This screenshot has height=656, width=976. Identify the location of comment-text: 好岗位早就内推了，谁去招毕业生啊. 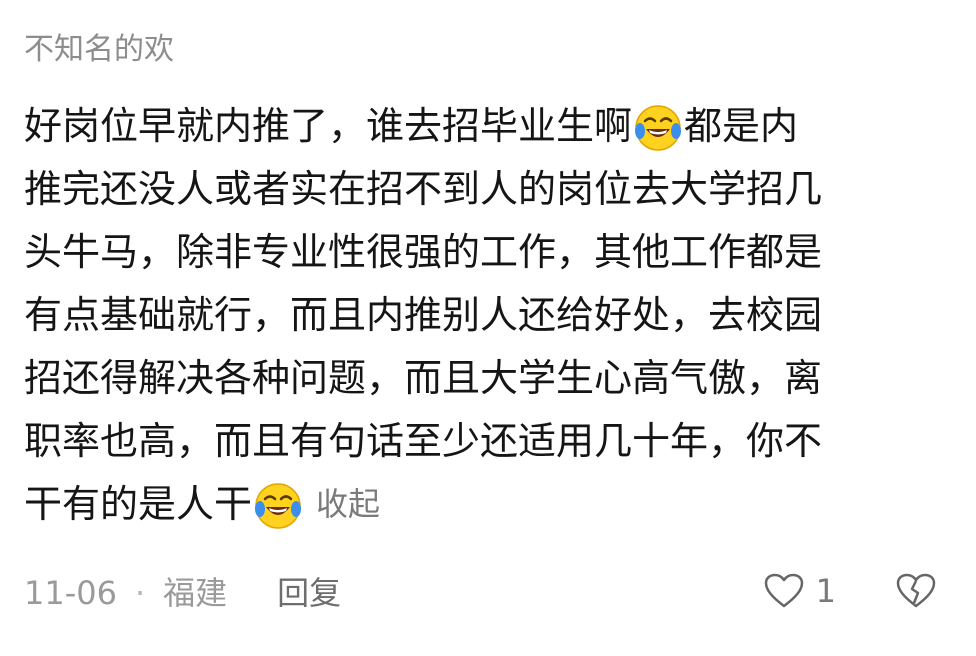
(328, 126).